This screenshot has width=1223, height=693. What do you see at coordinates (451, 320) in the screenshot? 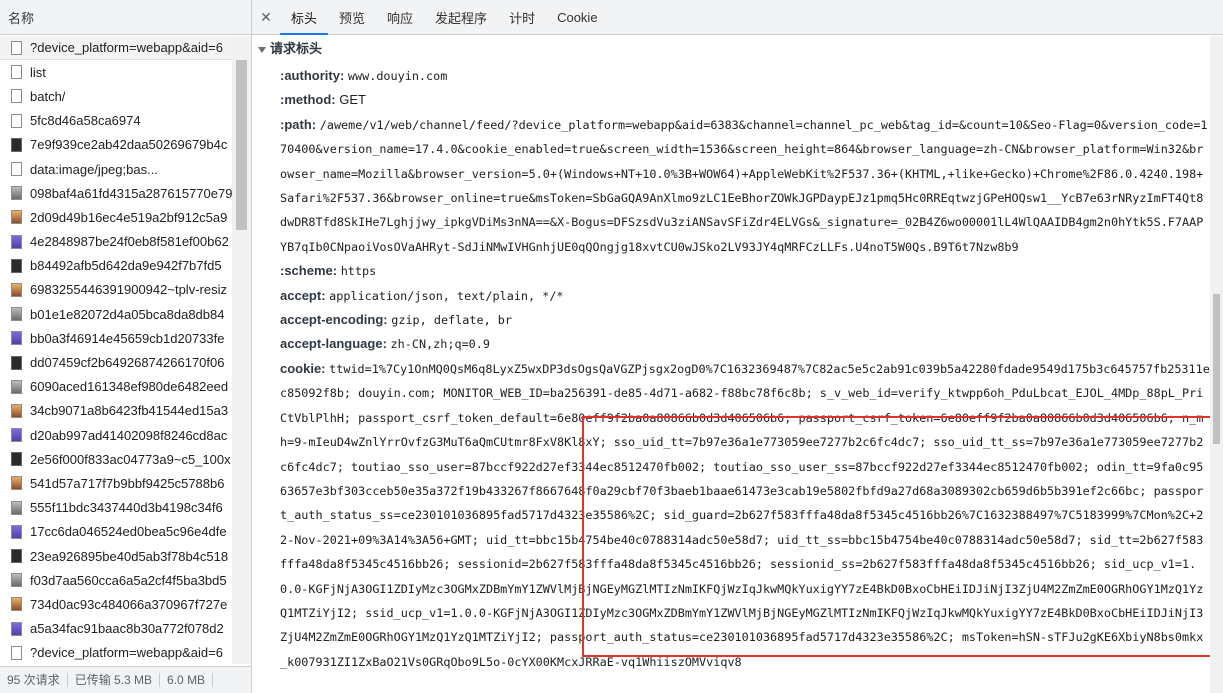
I see `header-value: gzip, deflate, br` at bounding box center [451, 320].